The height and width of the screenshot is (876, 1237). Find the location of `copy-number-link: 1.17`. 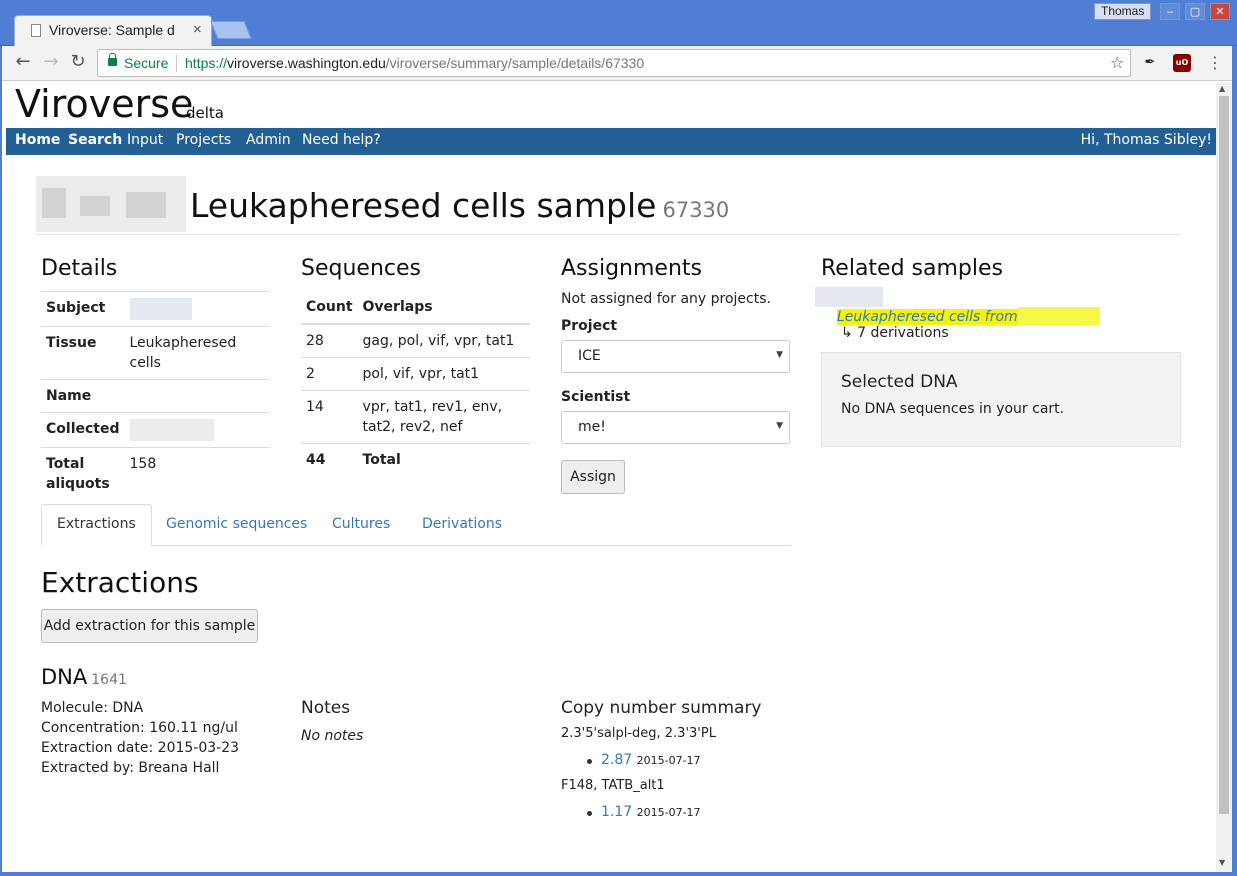

copy-number-link: 1.17 is located at coordinates (616, 812).